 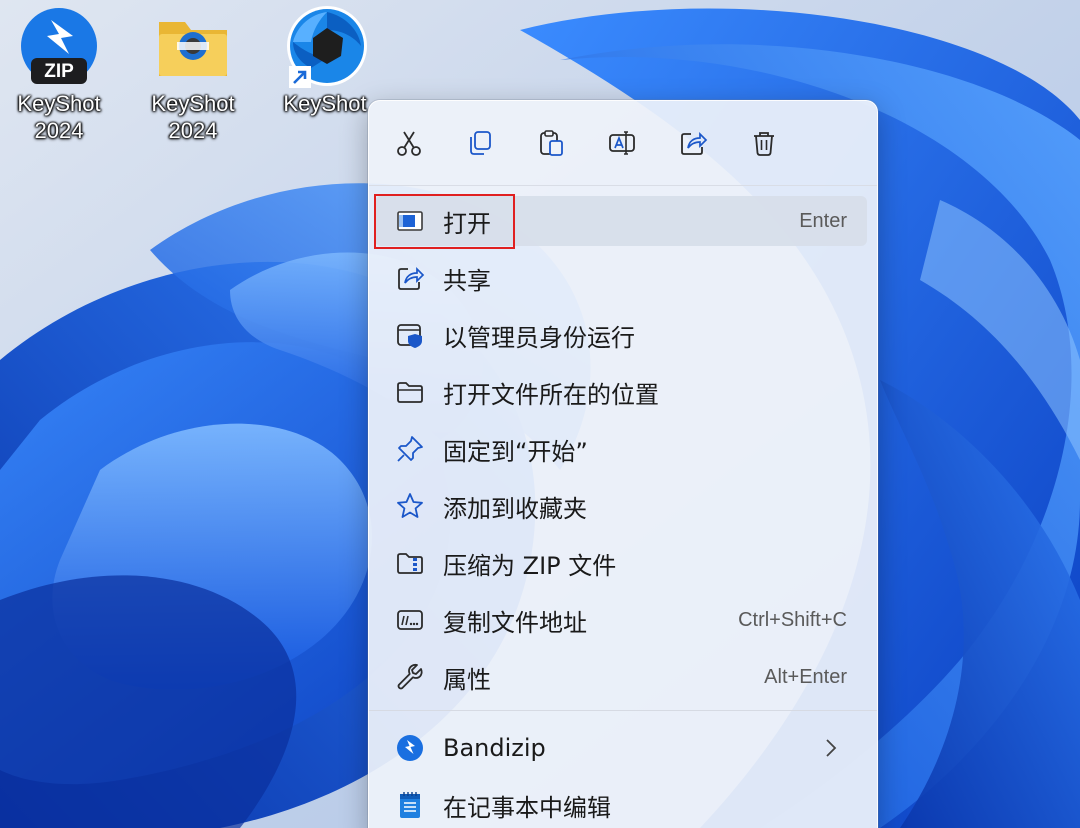 I want to click on trash-icon, so click(x=764, y=144).